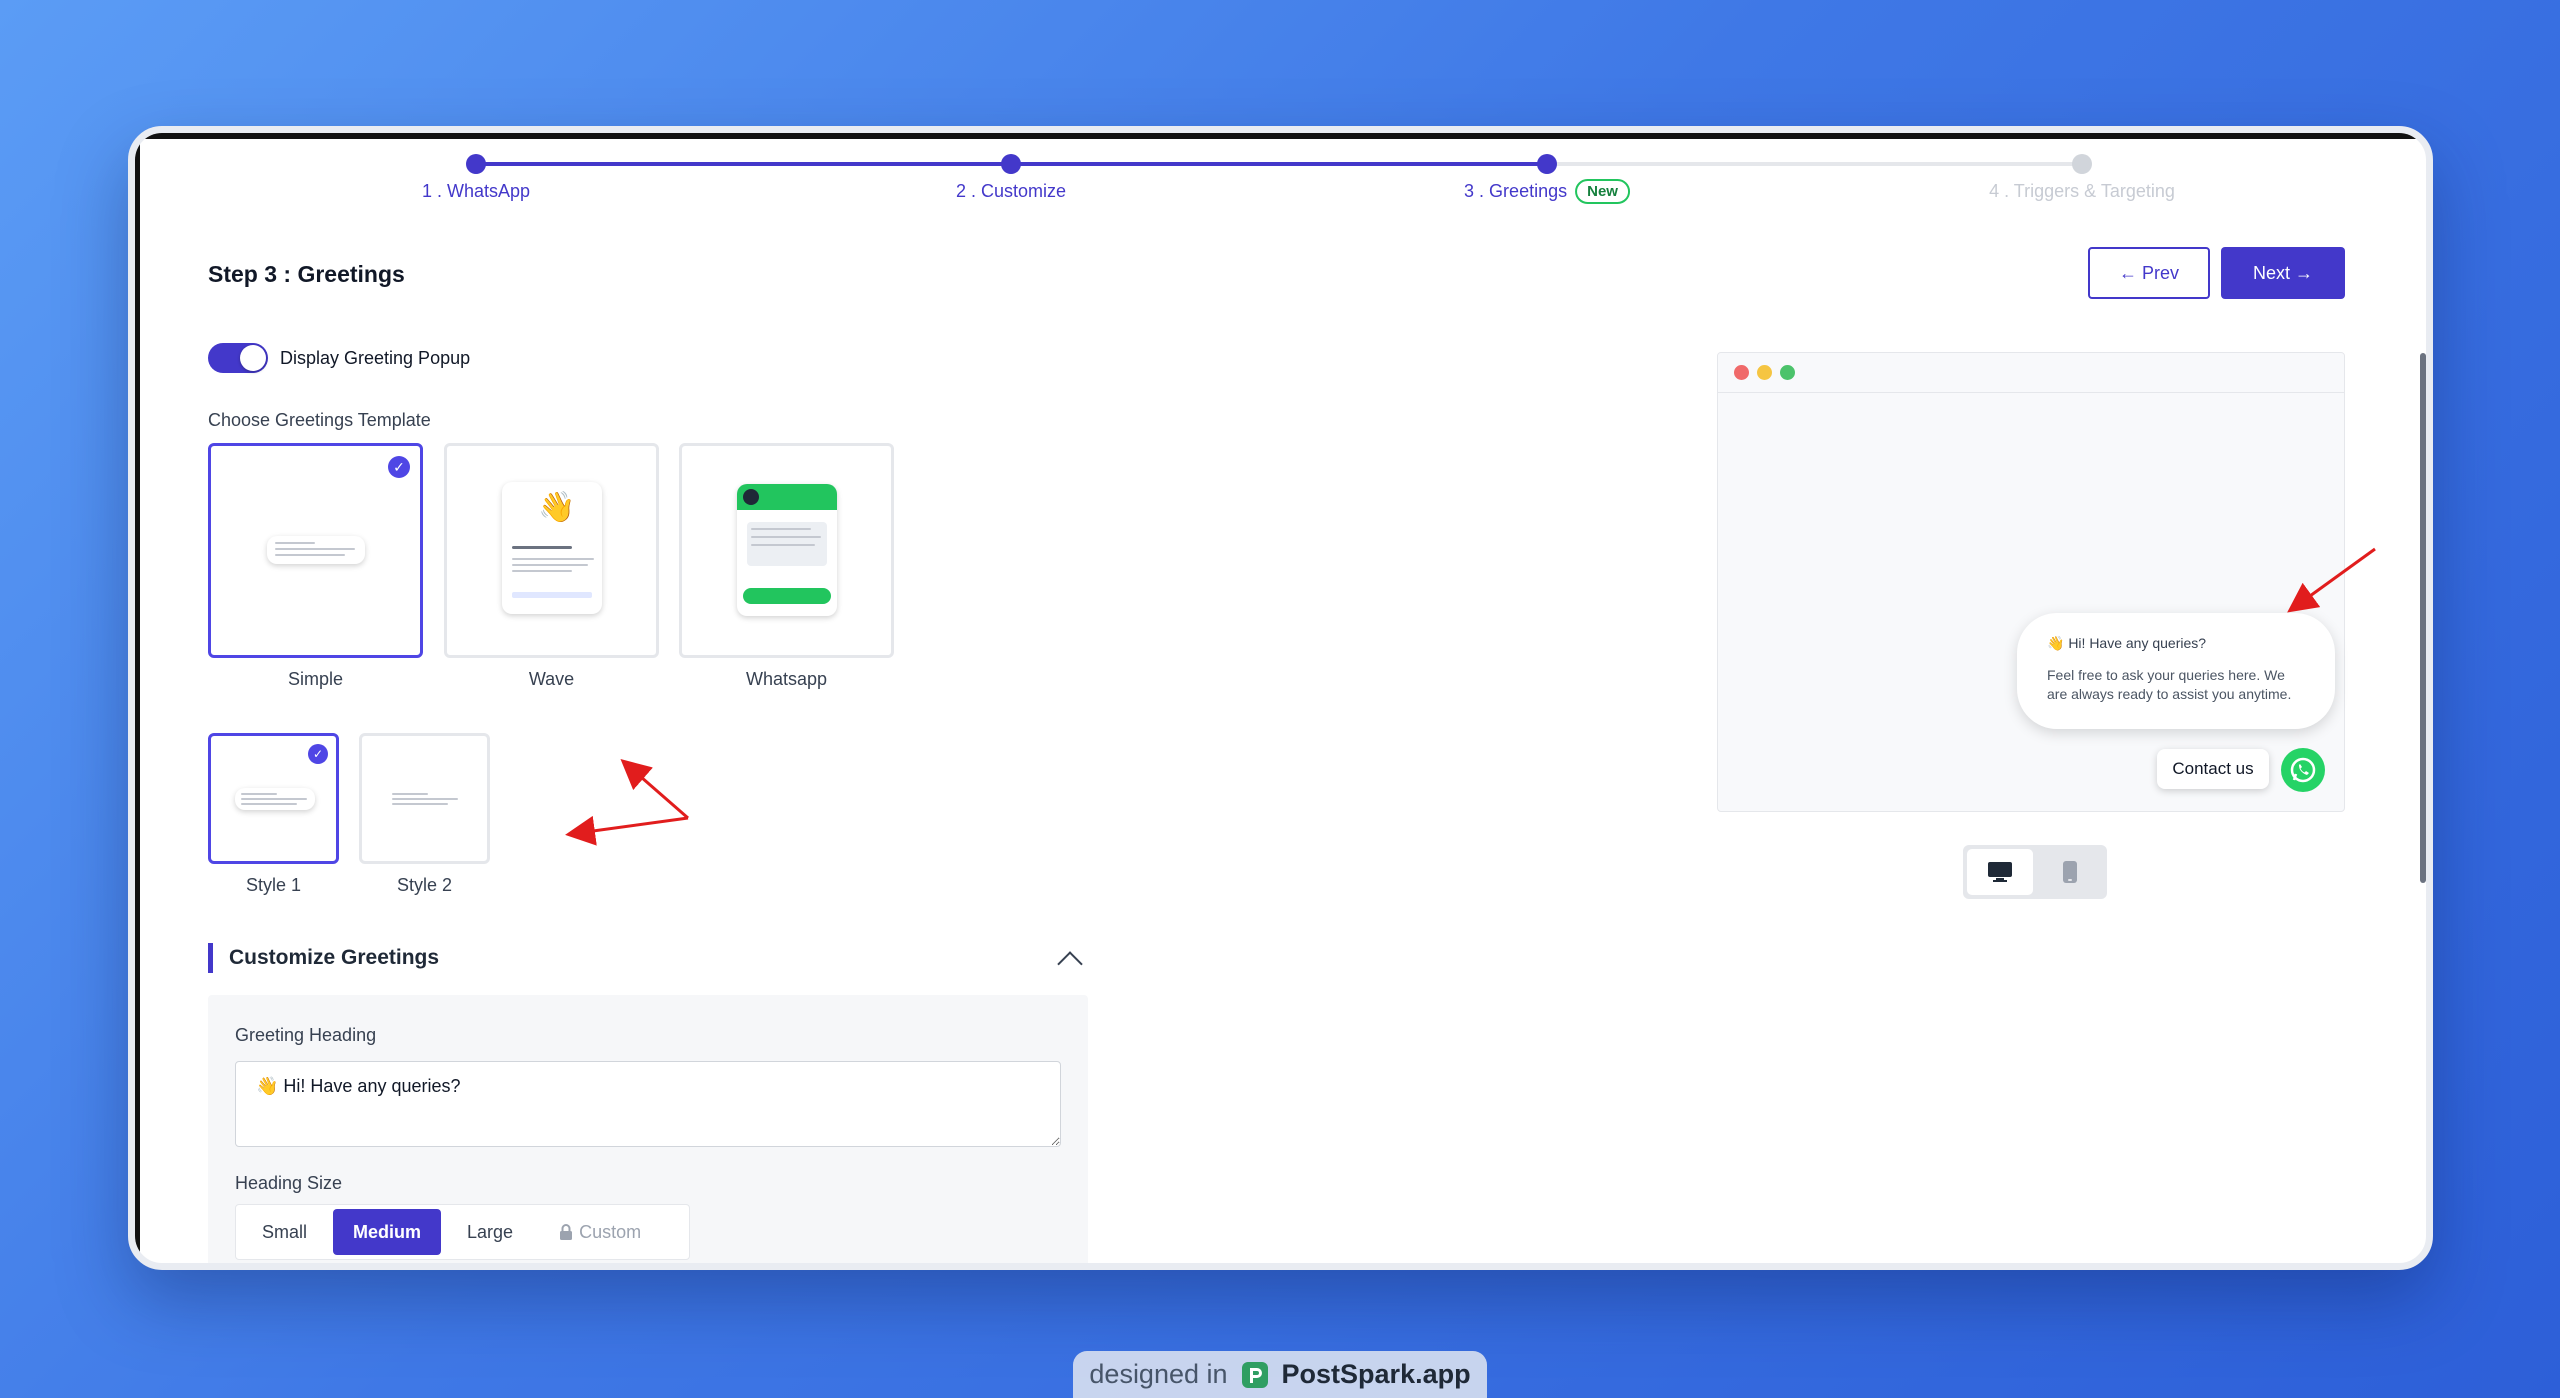  What do you see at coordinates (375, 357) in the screenshot?
I see `greeting-popup-label: Display Greeting Popup` at bounding box center [375, 357].